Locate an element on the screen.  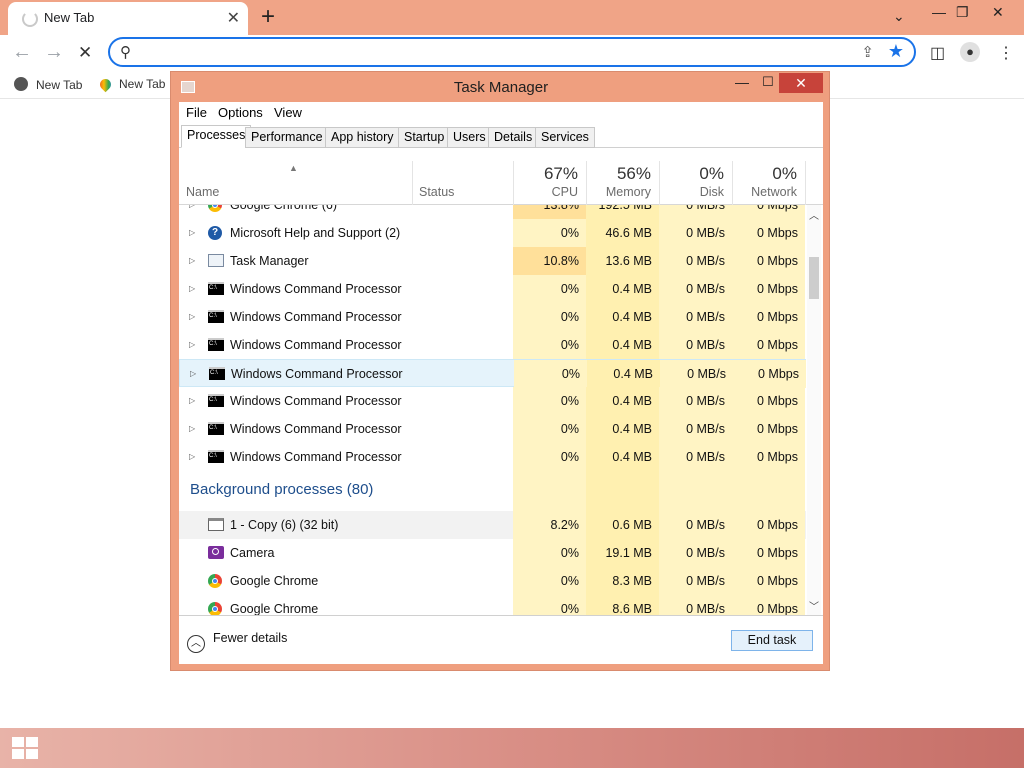
tab-users: Users is located at coordinates (469, 137).